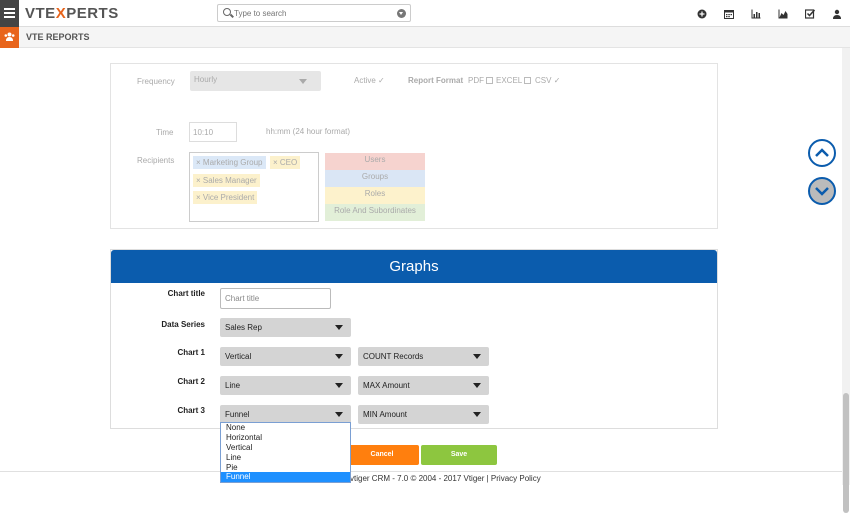  Describe the element at coordinates (165, 132) in the screenshot. I see `time-label: Time` at that location.